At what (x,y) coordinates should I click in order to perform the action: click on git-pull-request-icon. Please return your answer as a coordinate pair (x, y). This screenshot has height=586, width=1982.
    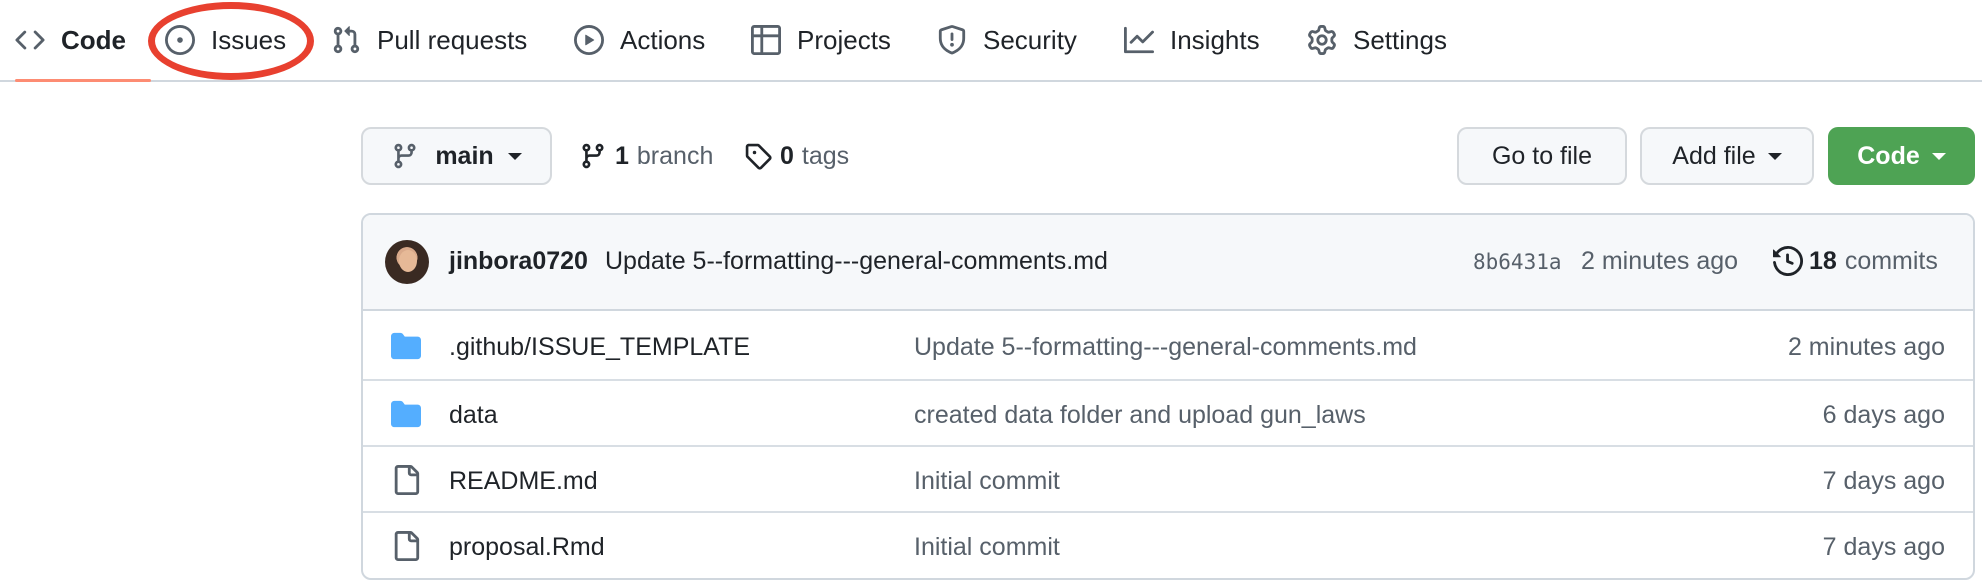
    Looking at the image, I should click on (346, 40).